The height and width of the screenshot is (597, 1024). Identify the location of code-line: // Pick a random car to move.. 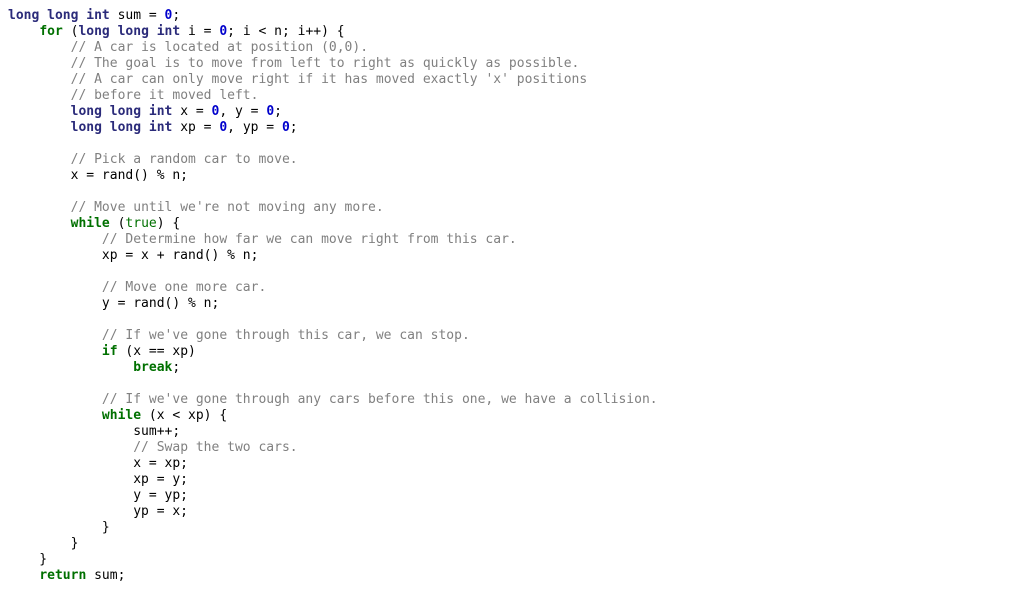
(516, 160).